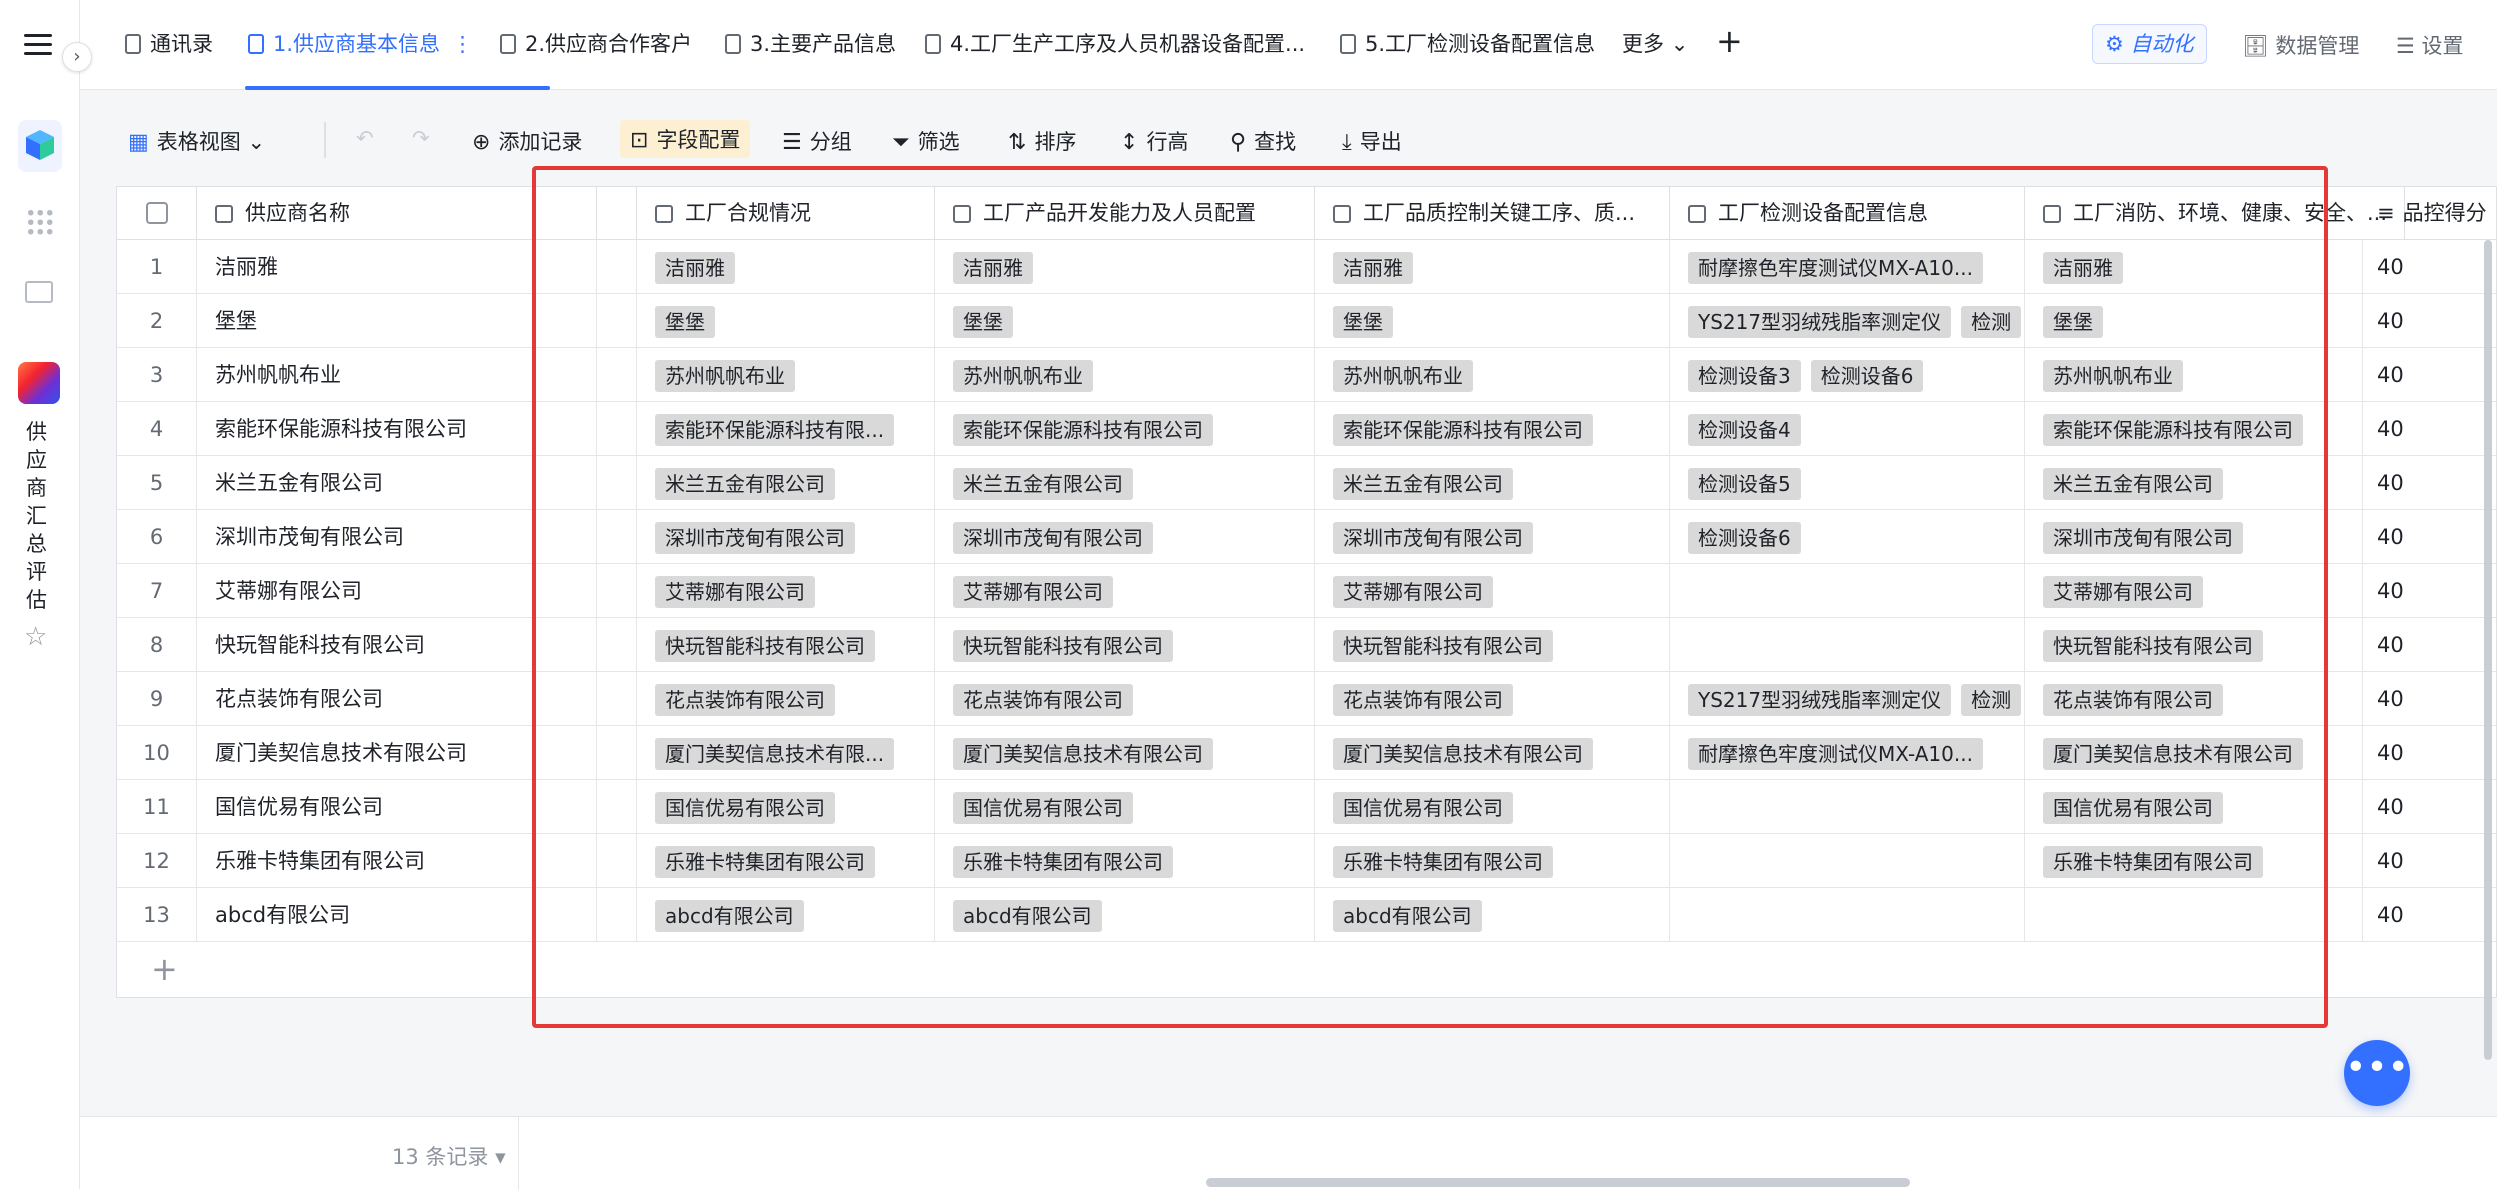 This screenshot has height=1190, width=2497. I want to click on cell-quality-control: 艾蒂娜有限公司, so click(1492, 591).